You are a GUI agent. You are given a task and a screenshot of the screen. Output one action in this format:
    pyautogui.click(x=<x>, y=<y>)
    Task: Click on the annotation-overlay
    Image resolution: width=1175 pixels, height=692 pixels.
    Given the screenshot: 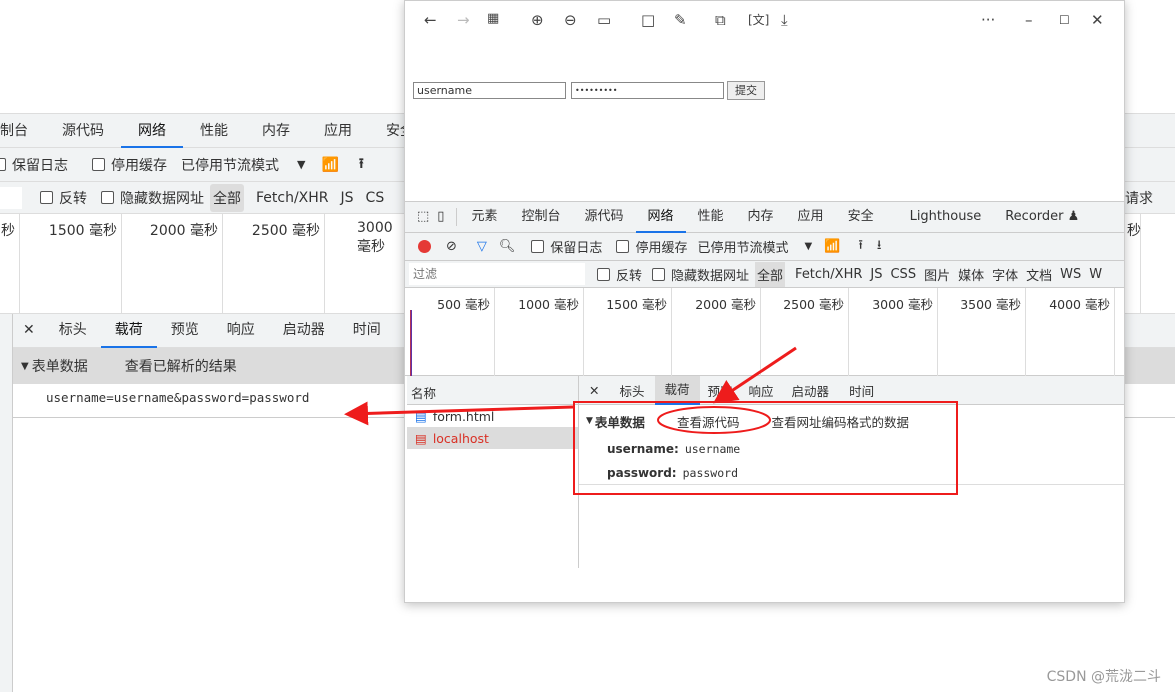 What is the action you would take?
    pyautogui.click(x=651, y=420)
    